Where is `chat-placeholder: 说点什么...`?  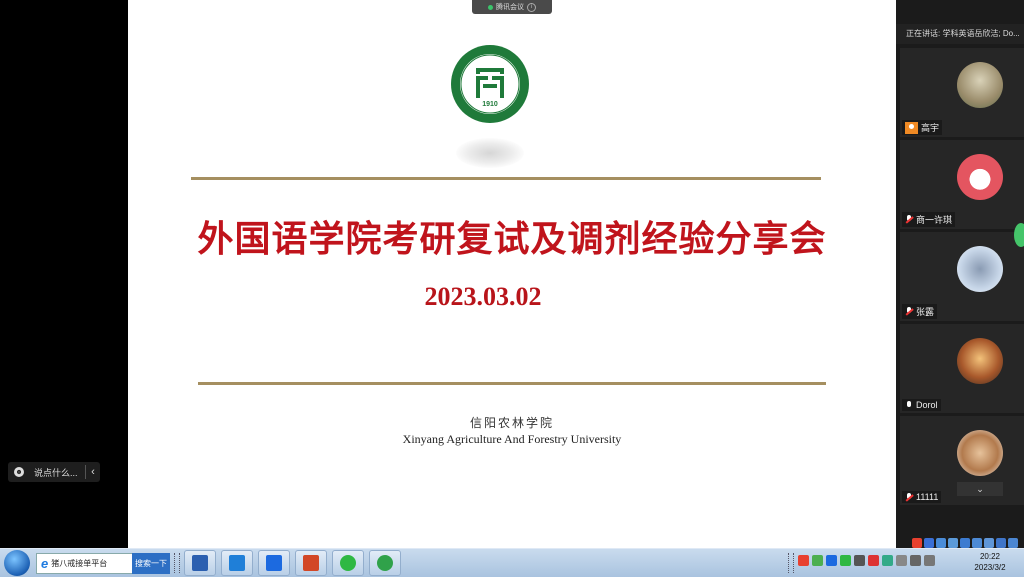
chat-placeholder: 说点什么... is located at coordinates (56, 472).